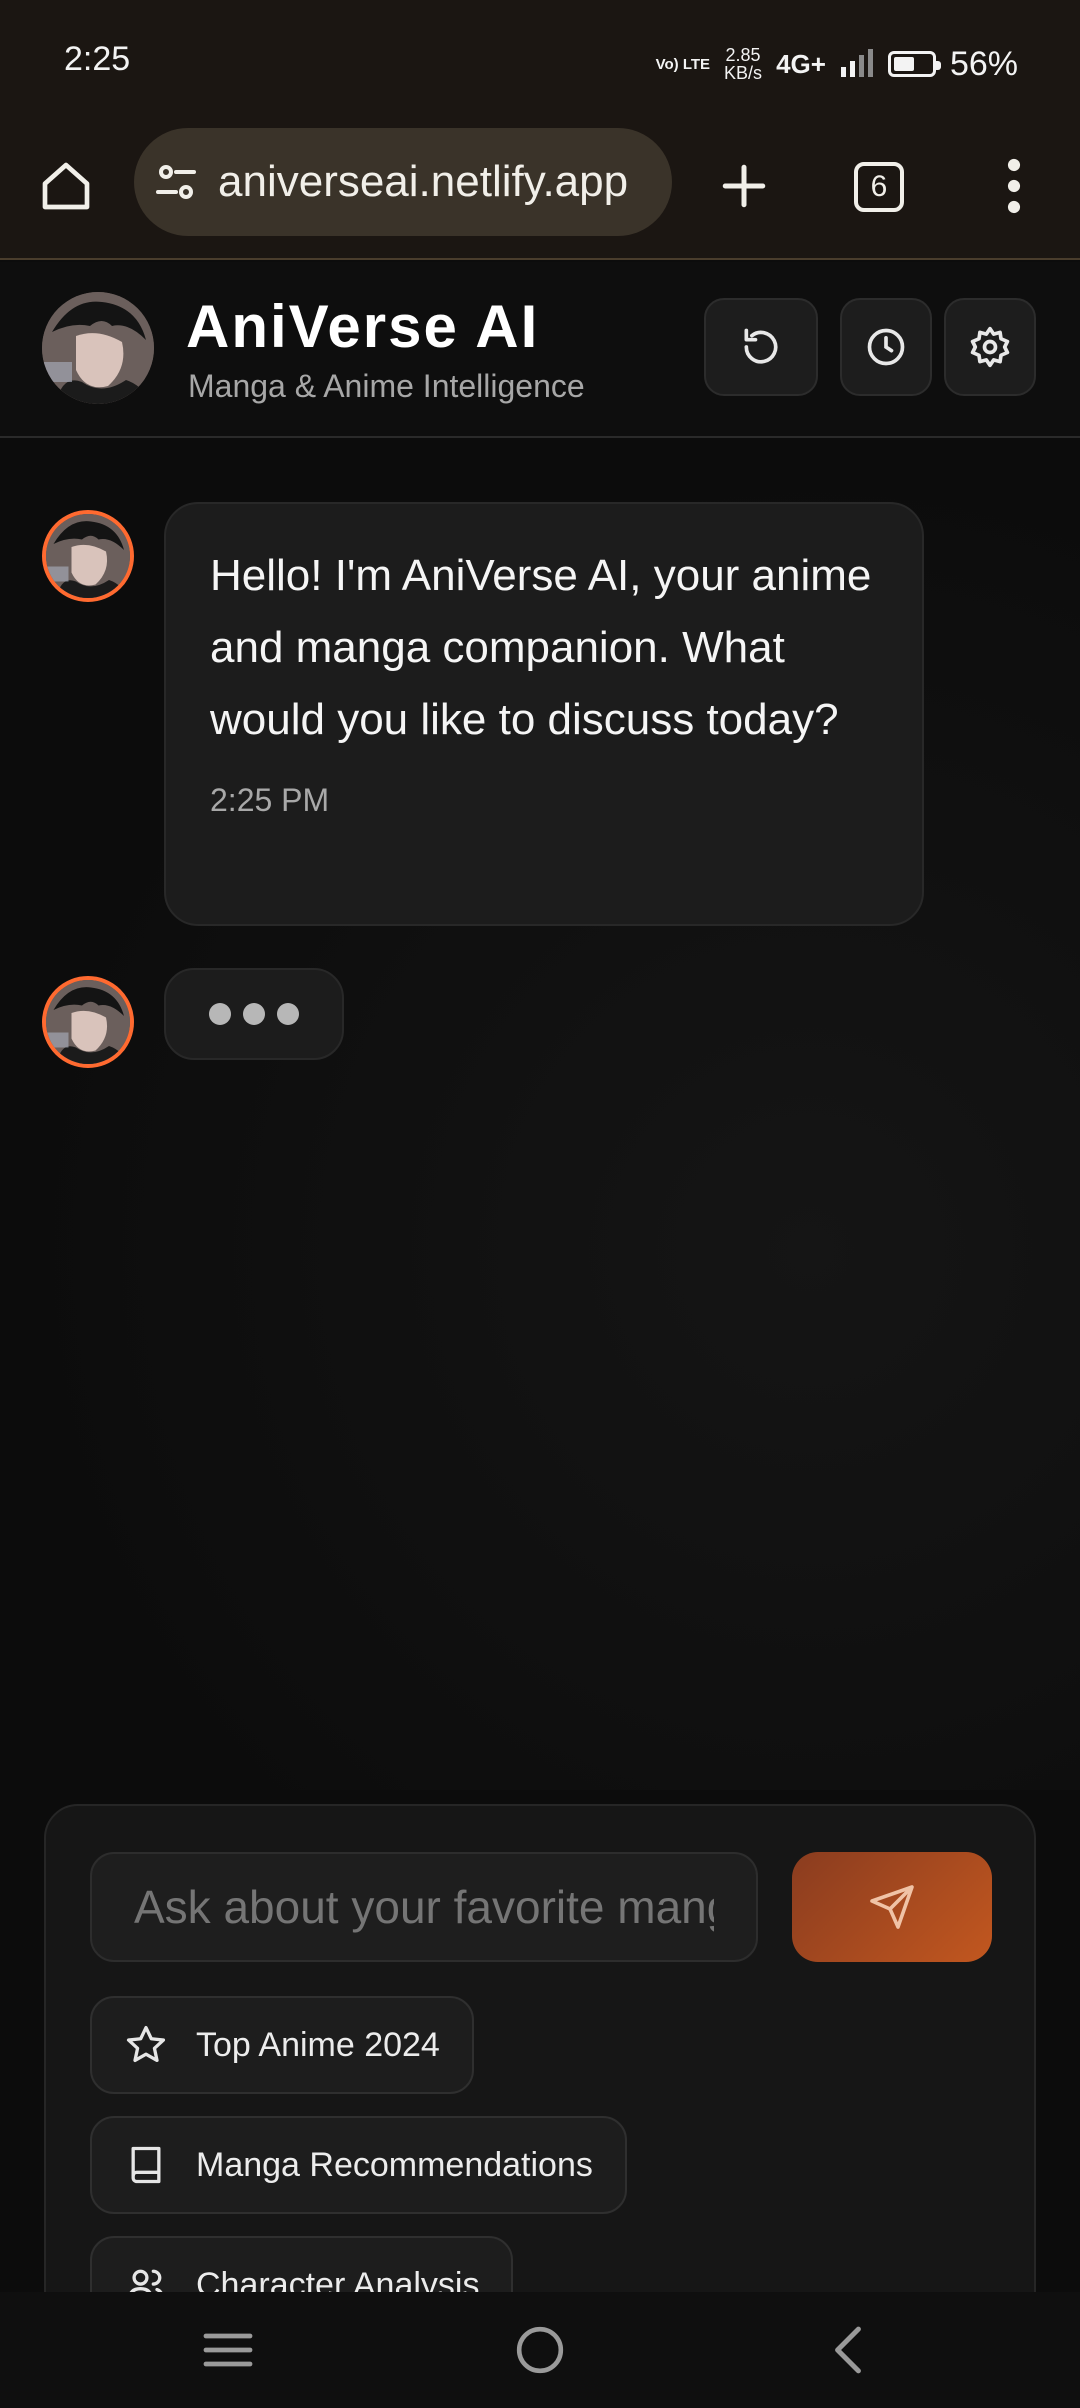 The height and width of the screenshot is (2408, 1080). I want to click on reset-icon, so click(761, 346).